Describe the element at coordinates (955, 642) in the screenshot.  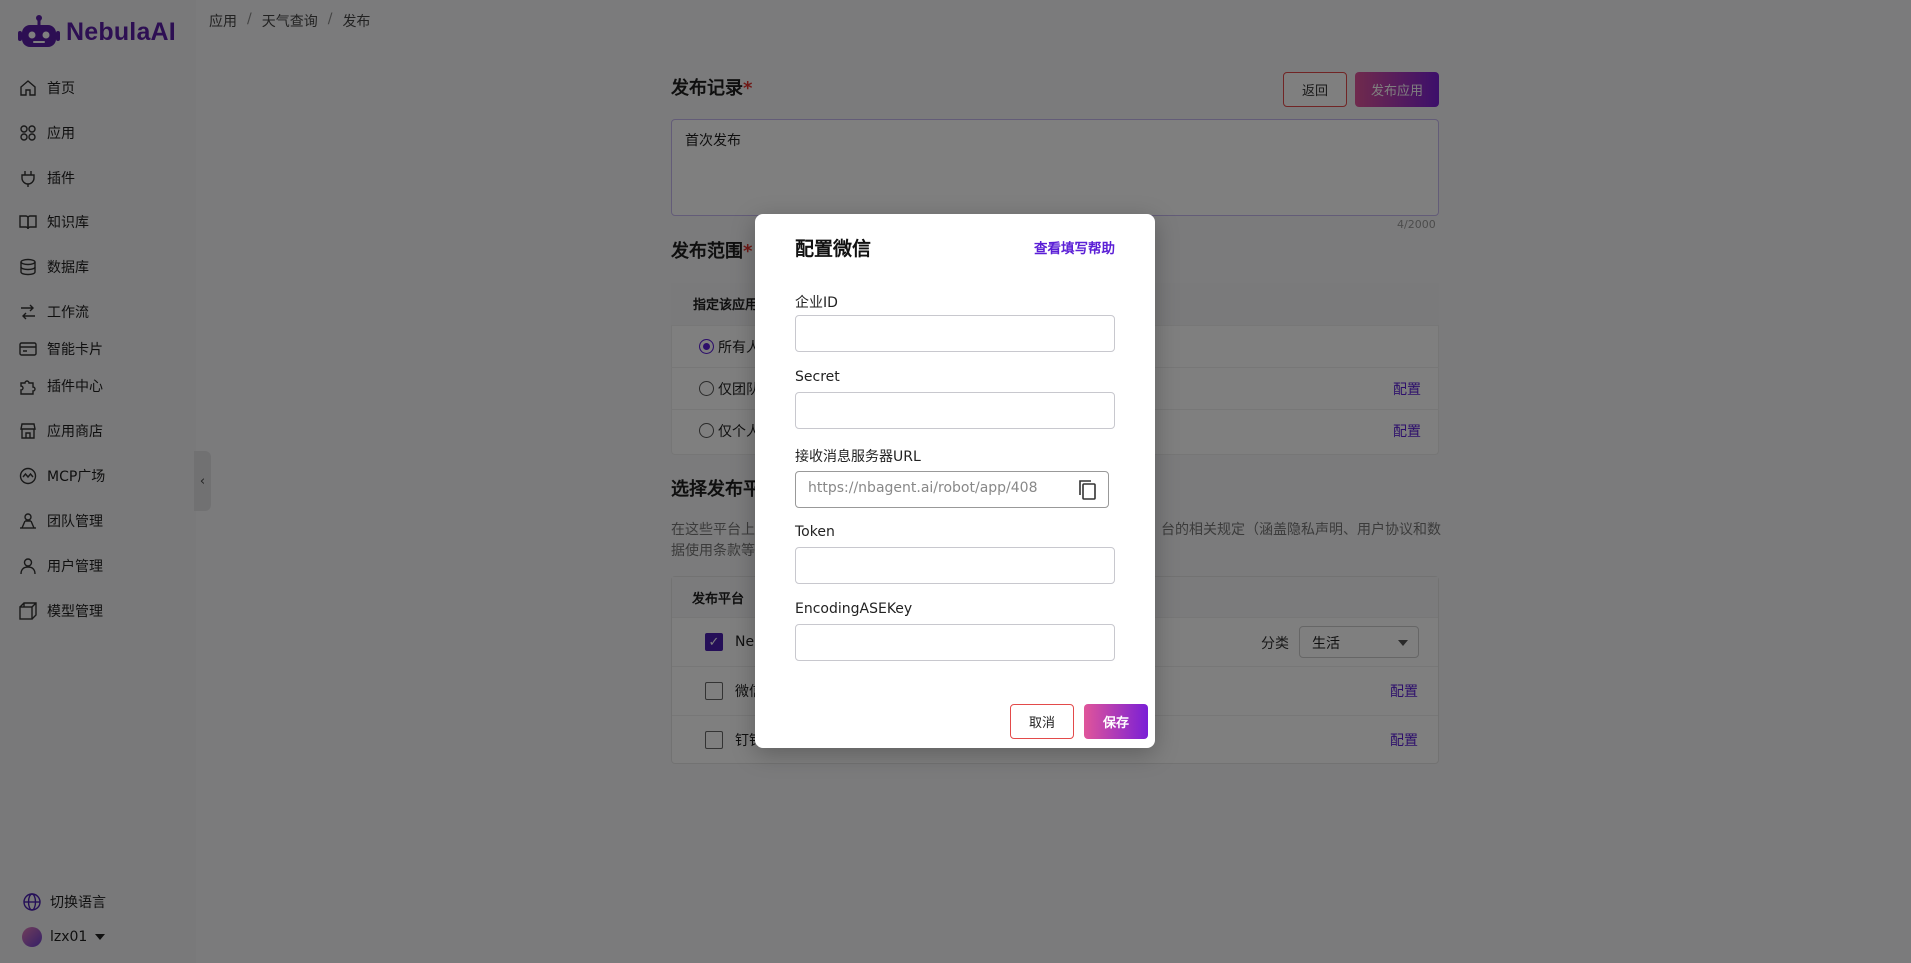
I see `encoding-key-input` at that location.